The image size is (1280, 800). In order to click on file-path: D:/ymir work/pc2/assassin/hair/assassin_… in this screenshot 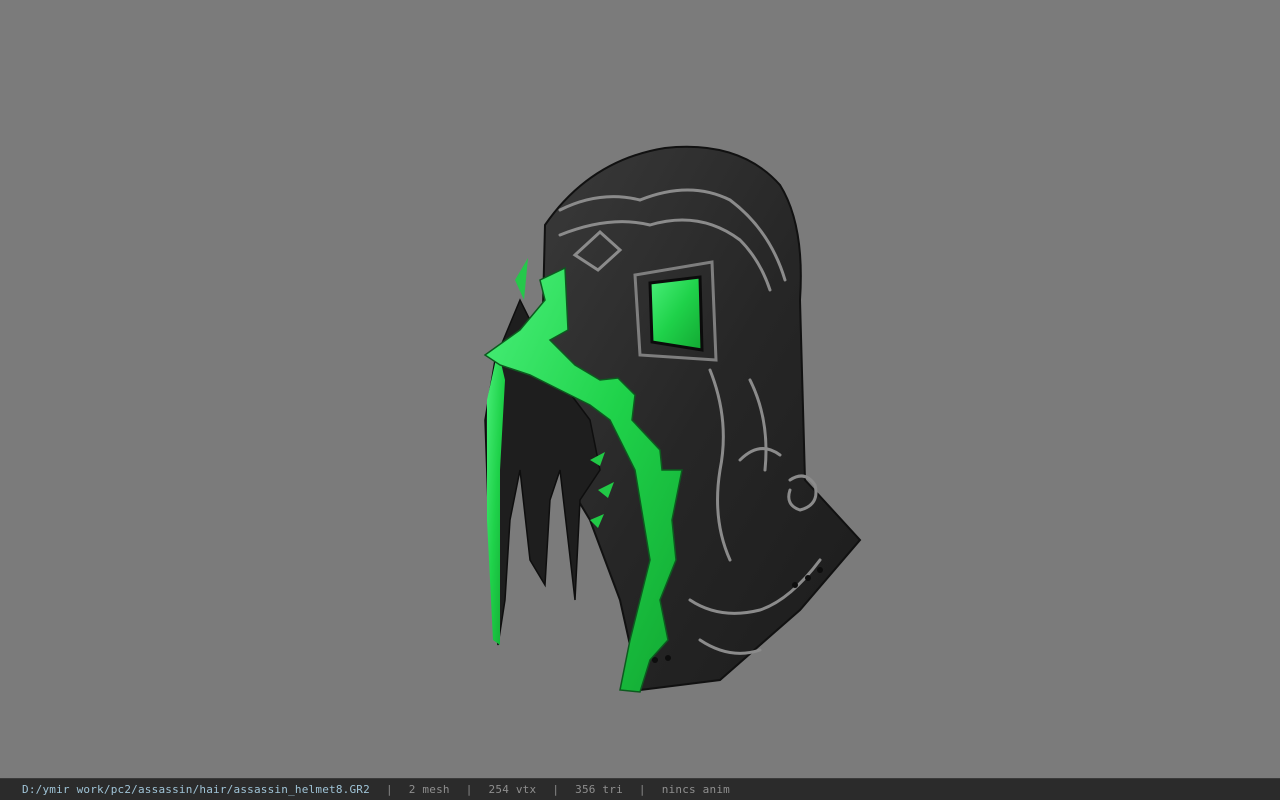, I will do `click(196, 789)`.